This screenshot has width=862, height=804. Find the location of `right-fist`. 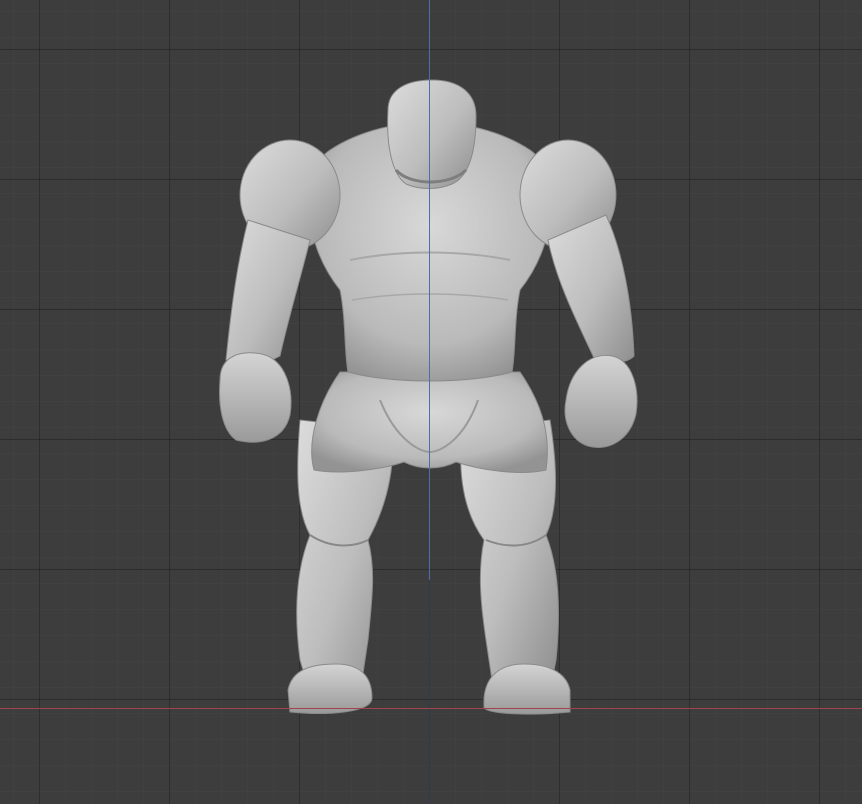

right-fist is located at coordinates (601, 401).